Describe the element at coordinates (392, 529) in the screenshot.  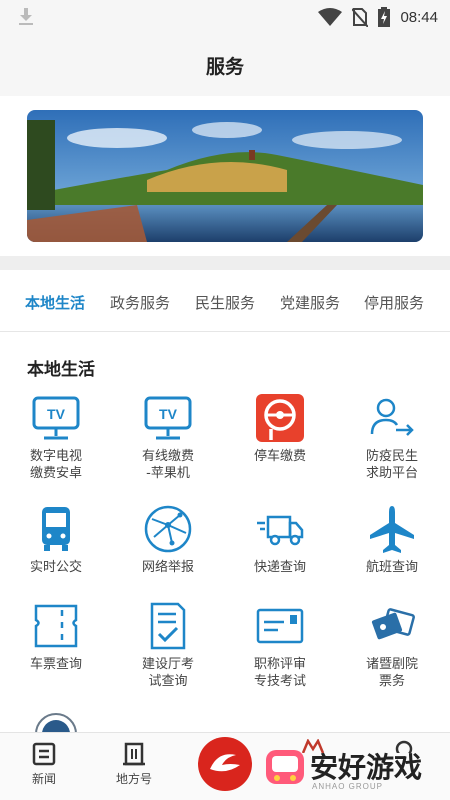
I see `airplane-icon` at that location.